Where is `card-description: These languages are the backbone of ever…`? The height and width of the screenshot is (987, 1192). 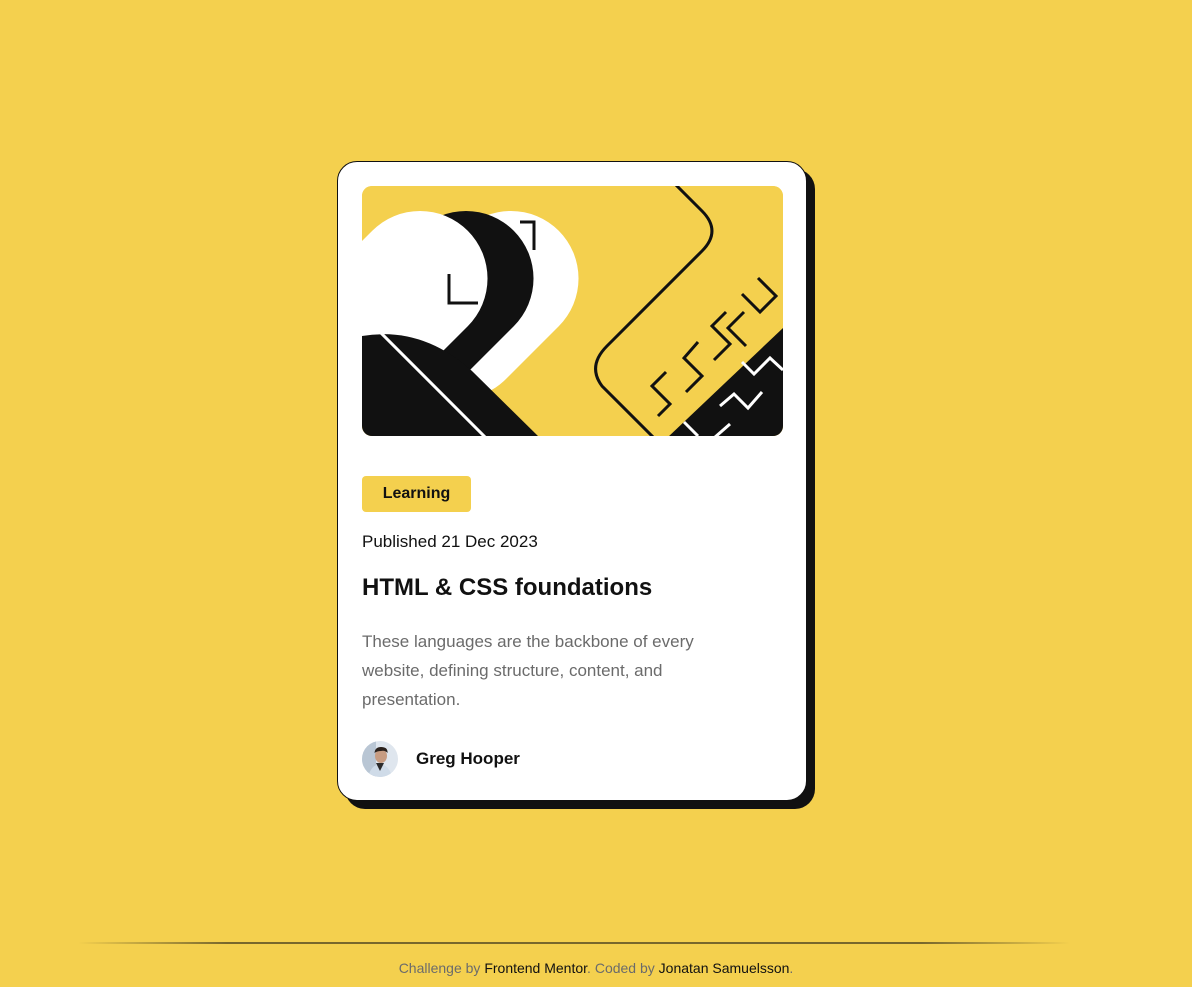
card-description: These languages are the backbone of ever… is located at coordinates (528, 670).